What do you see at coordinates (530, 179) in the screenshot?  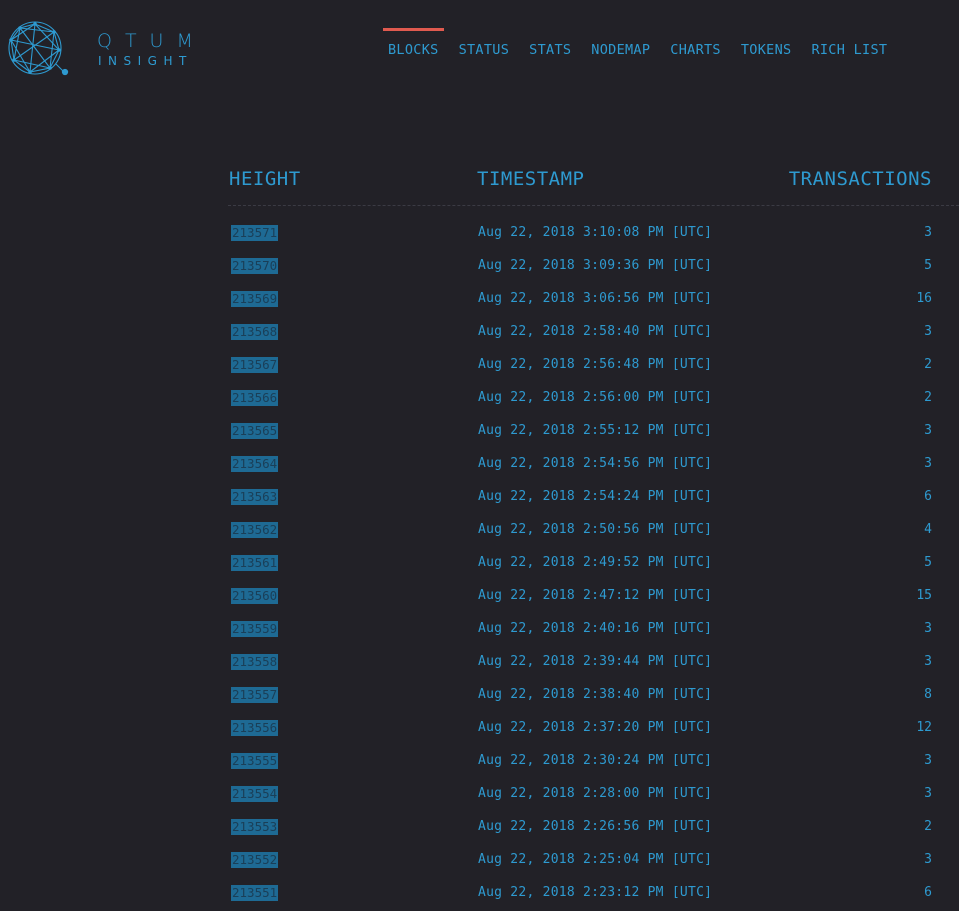 I see `column-header-timestamp: TIMESTAMP` at bounding box center [530, 179].